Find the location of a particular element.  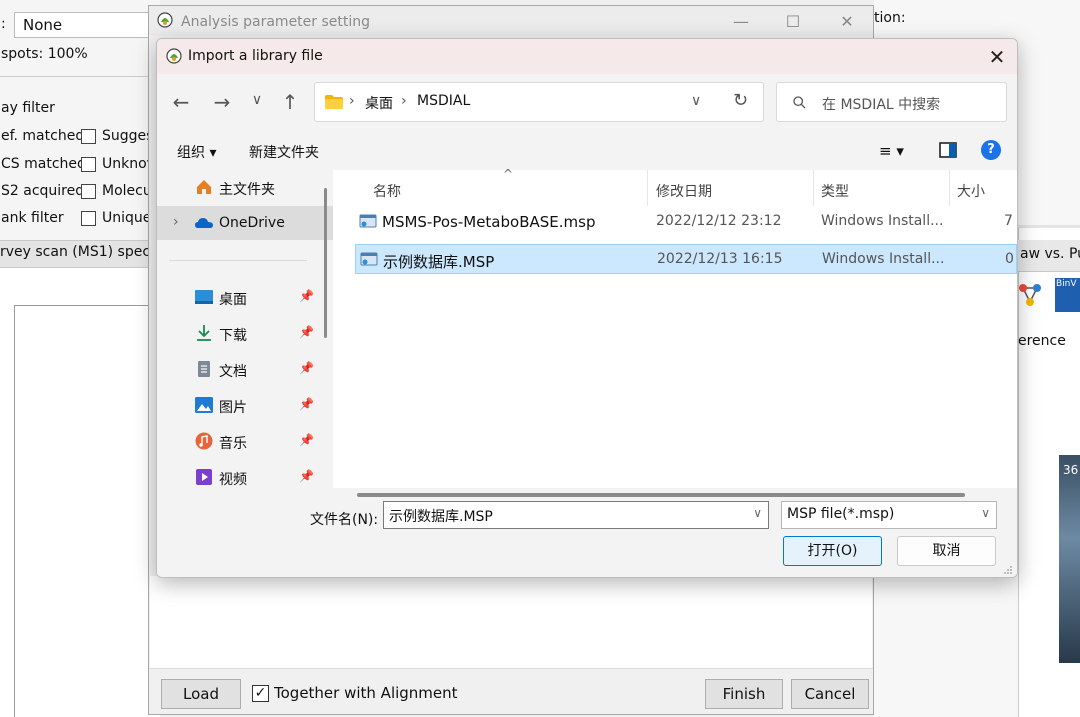

refresh-icon: ↻ is located at coordinates (740, 100).